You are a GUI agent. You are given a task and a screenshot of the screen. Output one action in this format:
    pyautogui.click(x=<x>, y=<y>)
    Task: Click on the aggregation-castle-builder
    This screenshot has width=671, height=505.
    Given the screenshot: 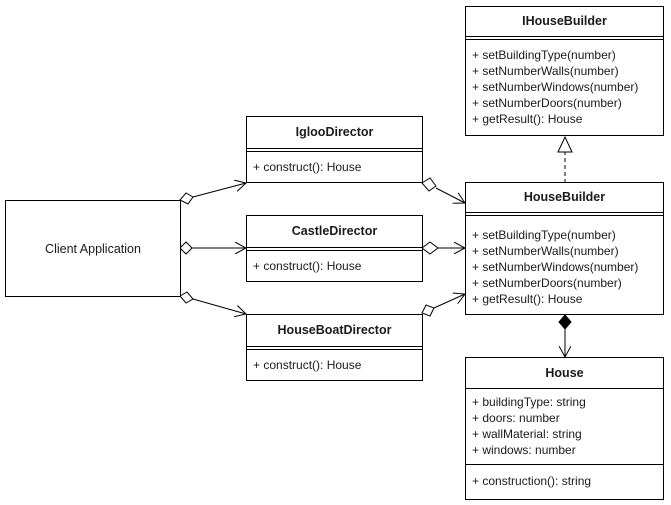 What is the action you would take?
    pyautogui.click(x=443, y=248)
    